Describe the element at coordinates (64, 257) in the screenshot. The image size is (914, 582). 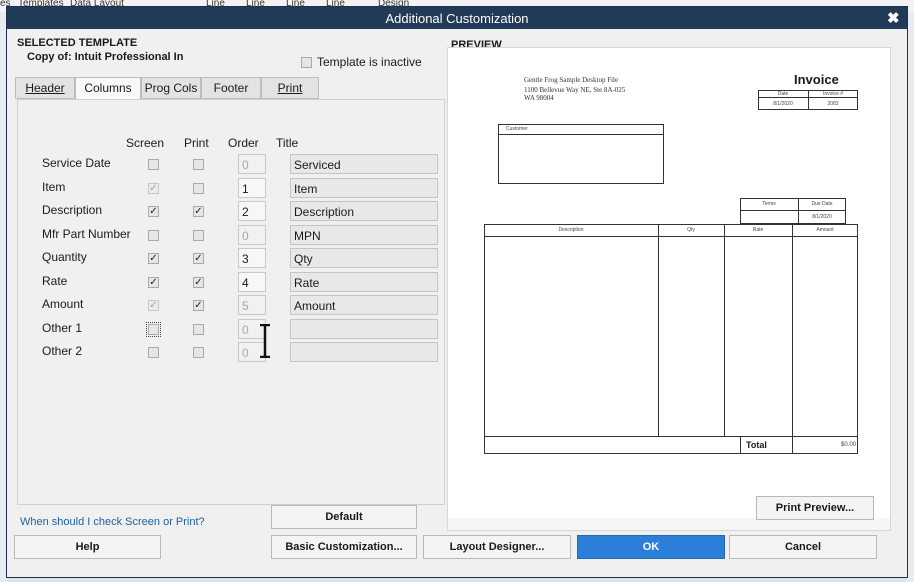
I see `column-row-label: Quantity` at that location.